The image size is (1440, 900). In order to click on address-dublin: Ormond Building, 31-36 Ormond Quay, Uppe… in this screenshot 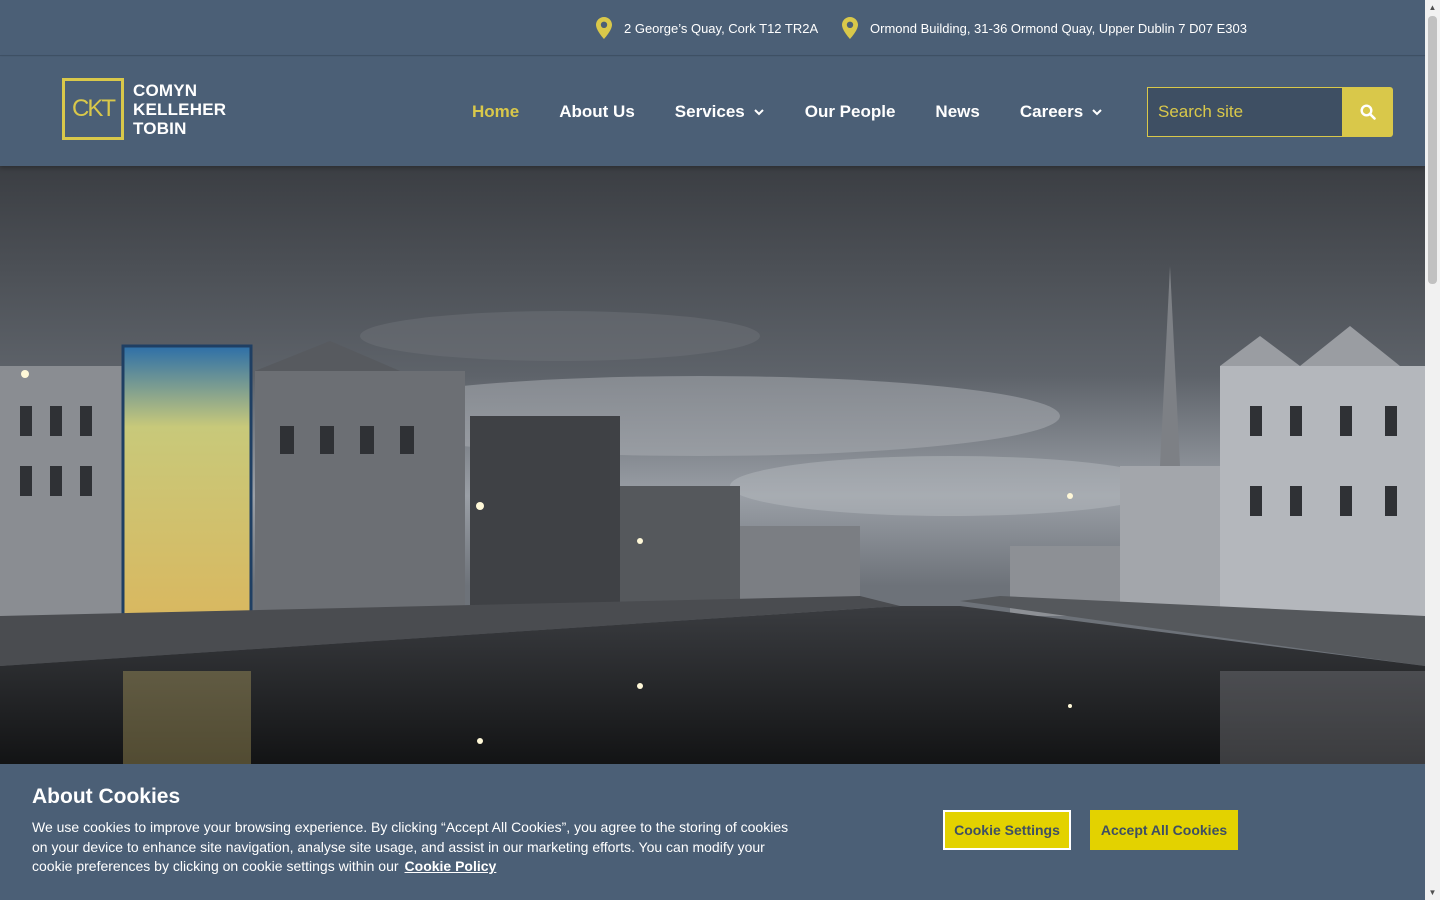, I will do `click(1044, 28)`.